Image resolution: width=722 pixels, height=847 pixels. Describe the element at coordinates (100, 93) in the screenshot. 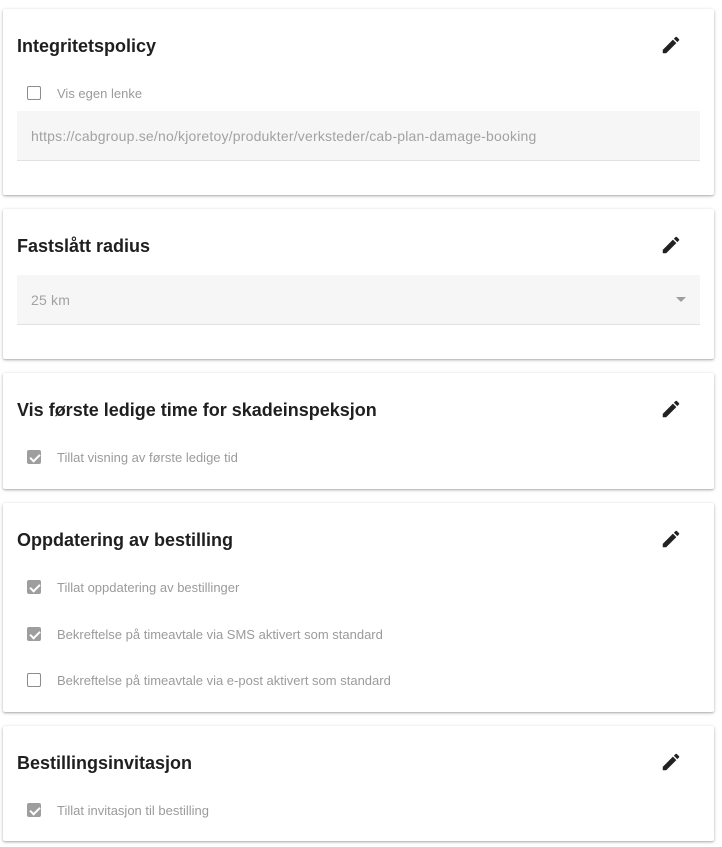

I see `checkbox-label: Vis egen lenke` at that location.